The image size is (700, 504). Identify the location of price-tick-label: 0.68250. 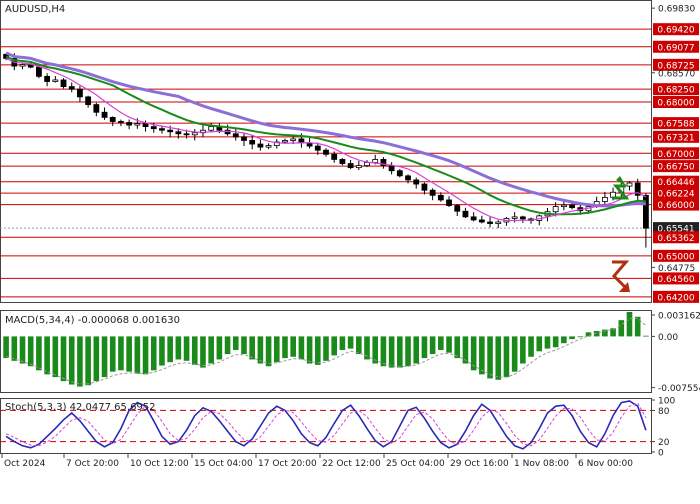
(675, 91).